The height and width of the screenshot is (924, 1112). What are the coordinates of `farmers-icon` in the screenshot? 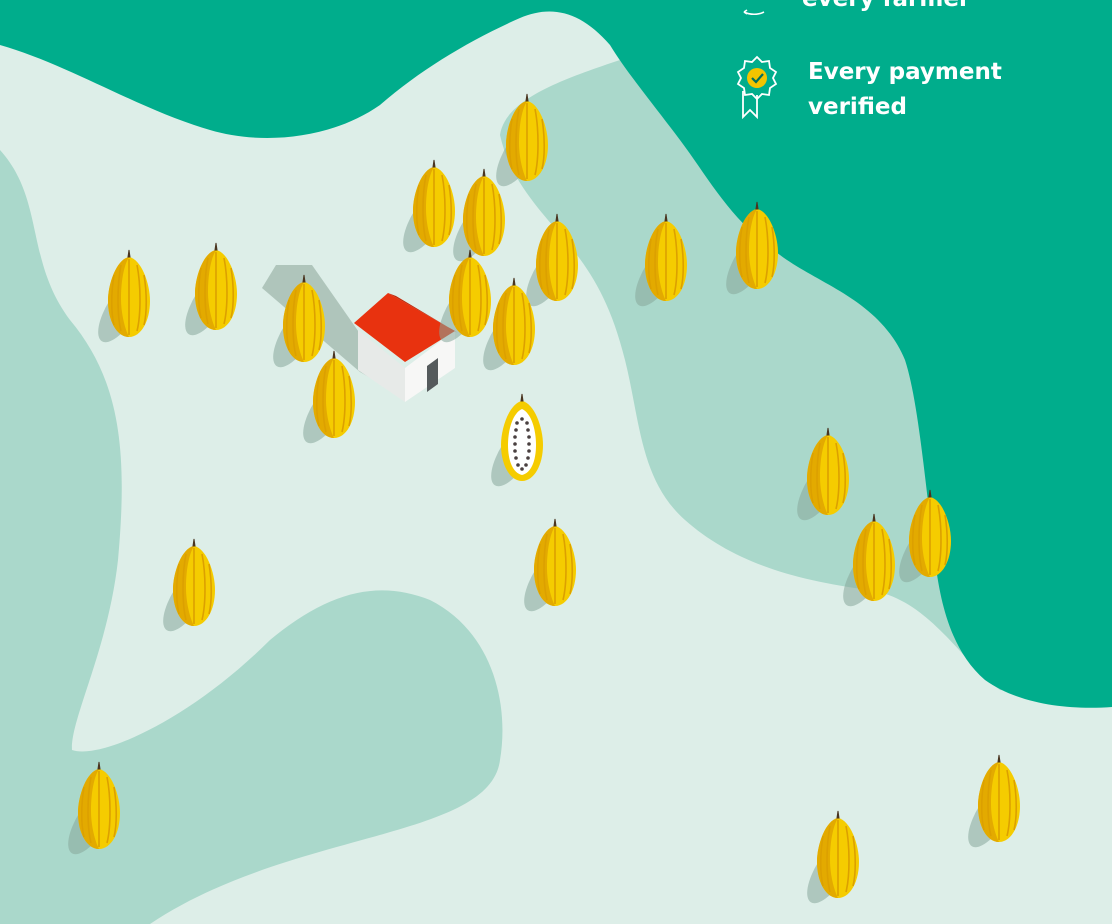 It's located at (754, 12).